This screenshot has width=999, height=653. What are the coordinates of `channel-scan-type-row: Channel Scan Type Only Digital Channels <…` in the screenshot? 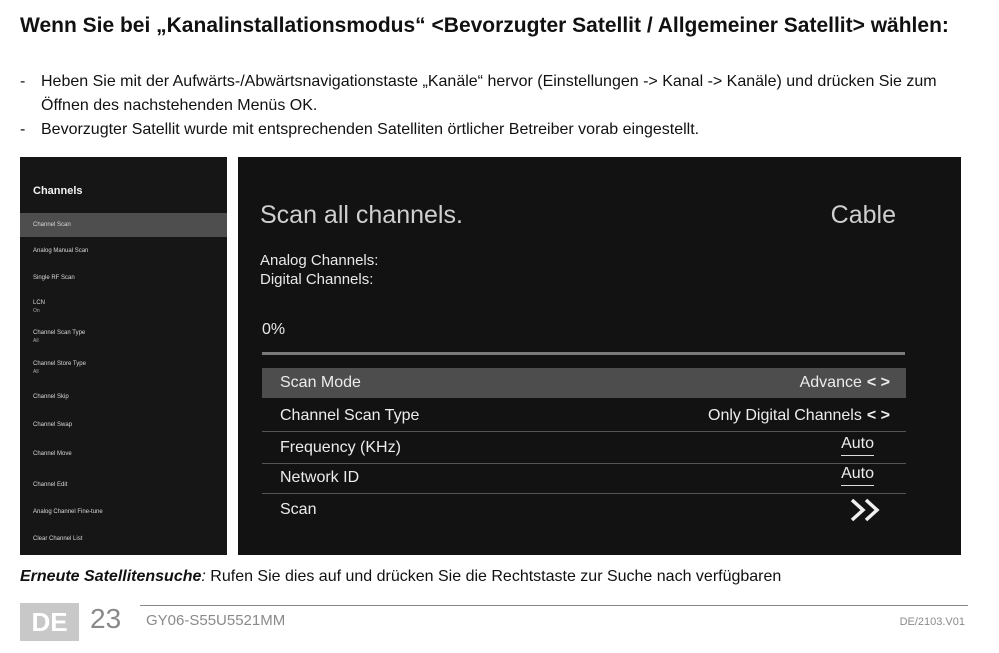 It's located at (584, 416).